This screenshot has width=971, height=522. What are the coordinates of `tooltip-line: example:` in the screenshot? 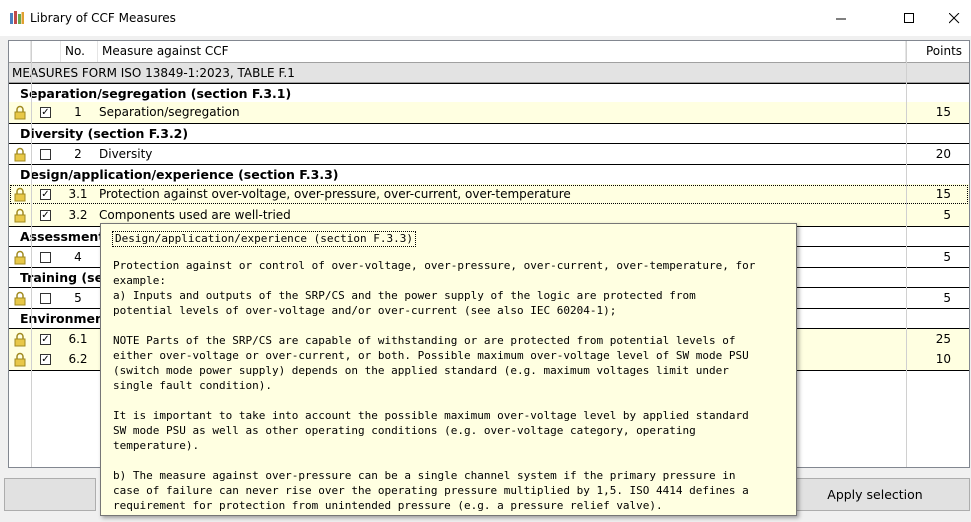 It's located at (139, 280).